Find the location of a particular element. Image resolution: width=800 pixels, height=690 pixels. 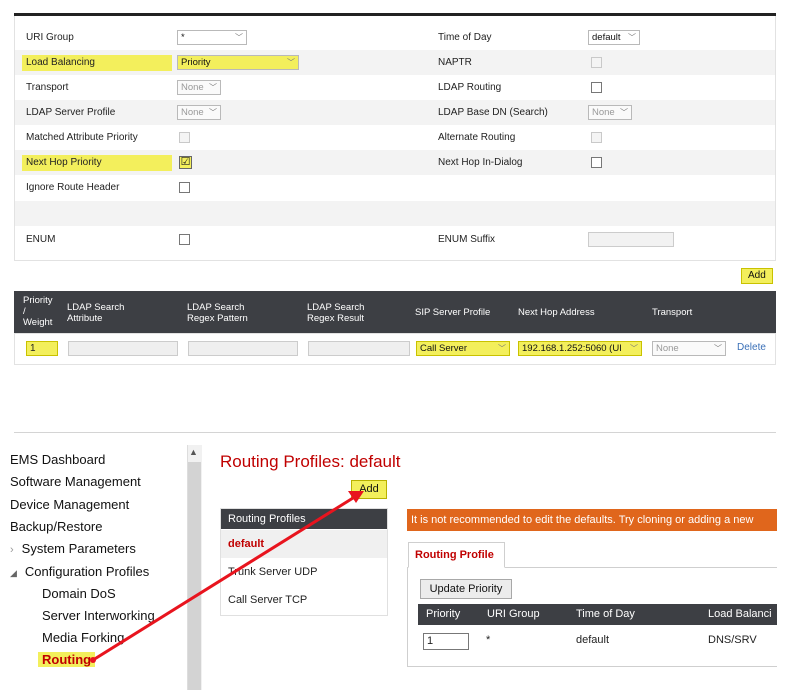

scroll-up-icon: ▲ is located at coordinates (193, 452).